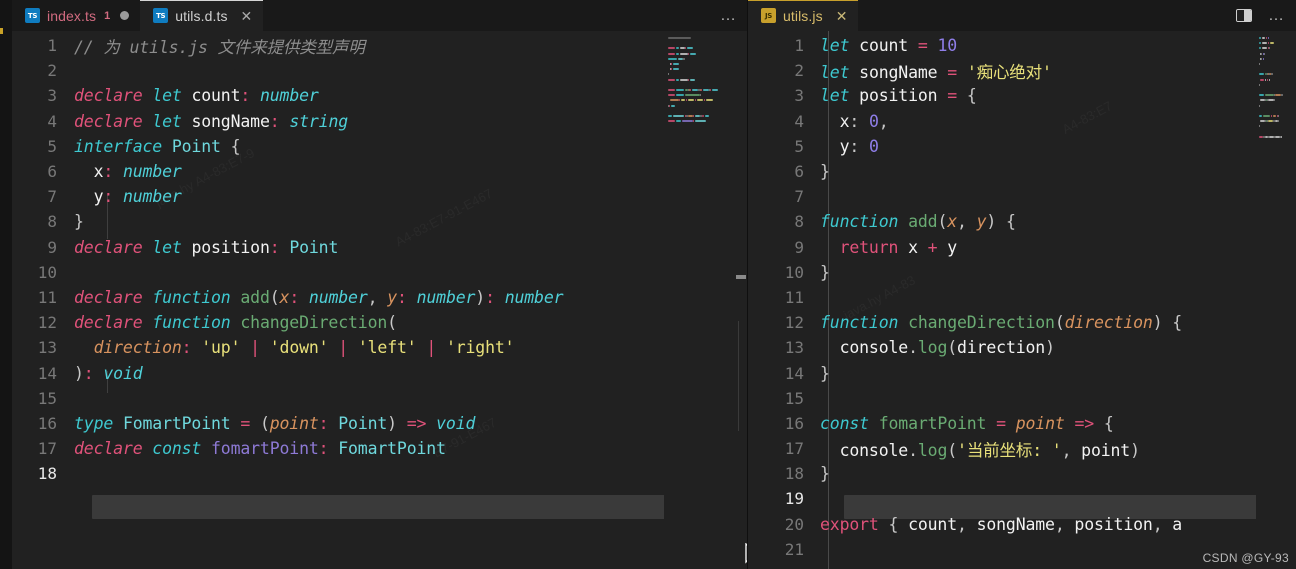 This screenshot has width=1296, height=569. I want to click on code-token: '痴心绝对', so click(1009, 72).